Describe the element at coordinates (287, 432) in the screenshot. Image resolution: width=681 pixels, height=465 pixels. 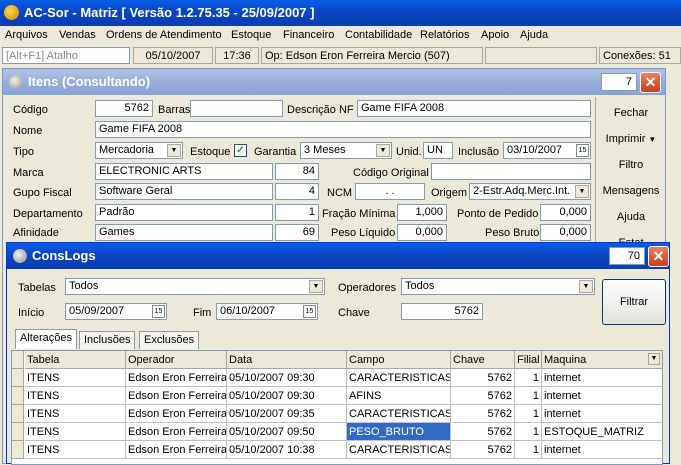
I see `cell-data: 05/10/2007 09:50` at that location.